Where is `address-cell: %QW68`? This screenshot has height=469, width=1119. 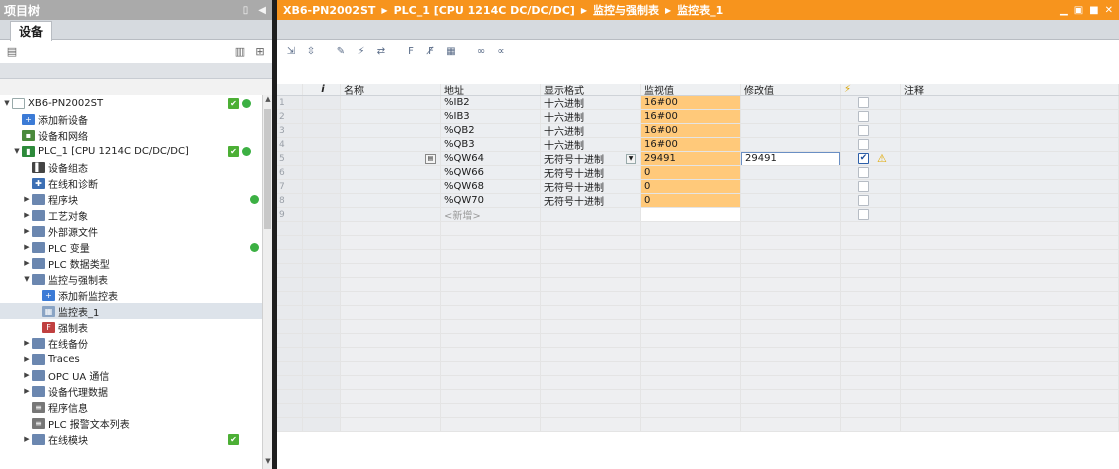 address-cell: %QW68 is located at coordinates (491, 186).